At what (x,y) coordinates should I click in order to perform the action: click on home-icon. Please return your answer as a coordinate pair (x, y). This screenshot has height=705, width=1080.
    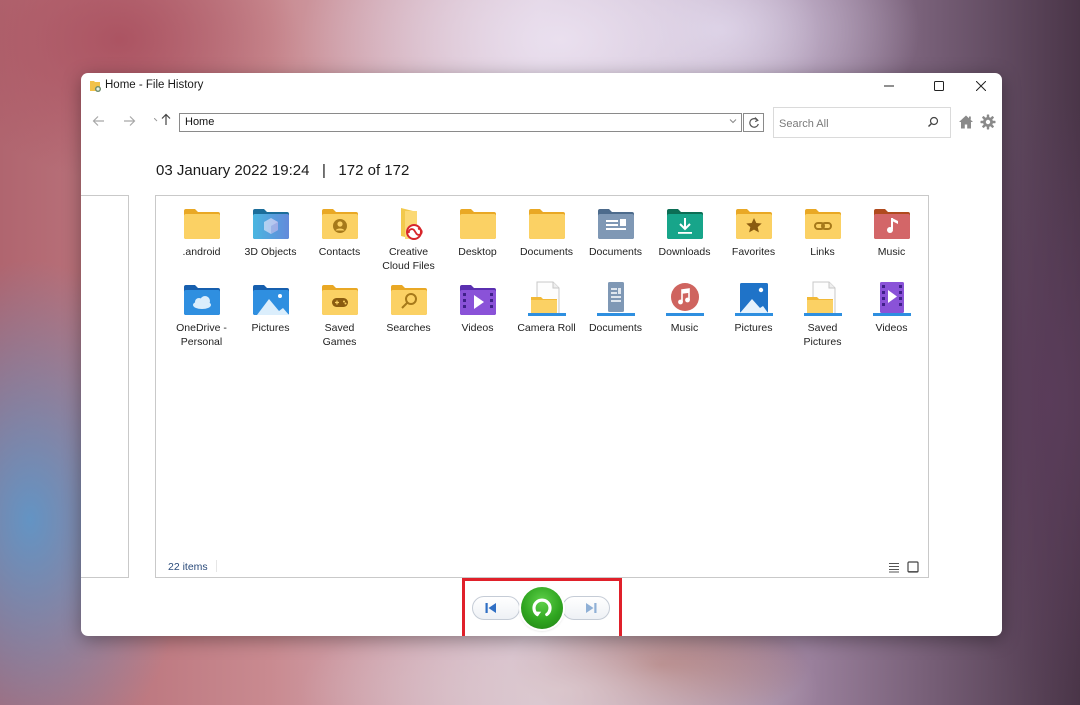
    Looking at the image, I should click on (966, 122).